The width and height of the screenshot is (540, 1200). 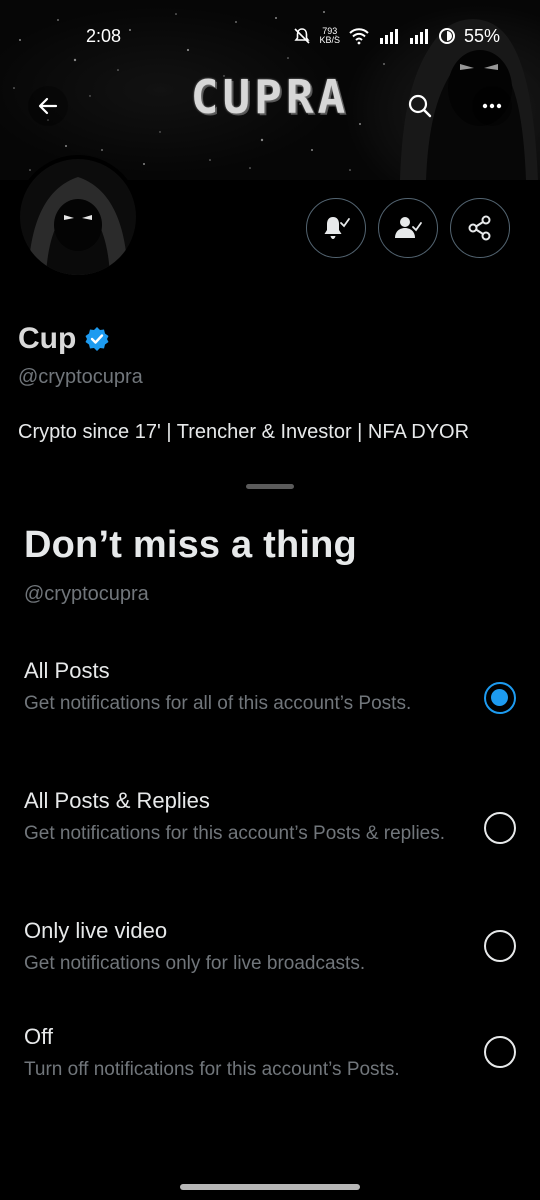 I want to click on status-icons: 793 KB/S 55%, so click(x=396, y=36).